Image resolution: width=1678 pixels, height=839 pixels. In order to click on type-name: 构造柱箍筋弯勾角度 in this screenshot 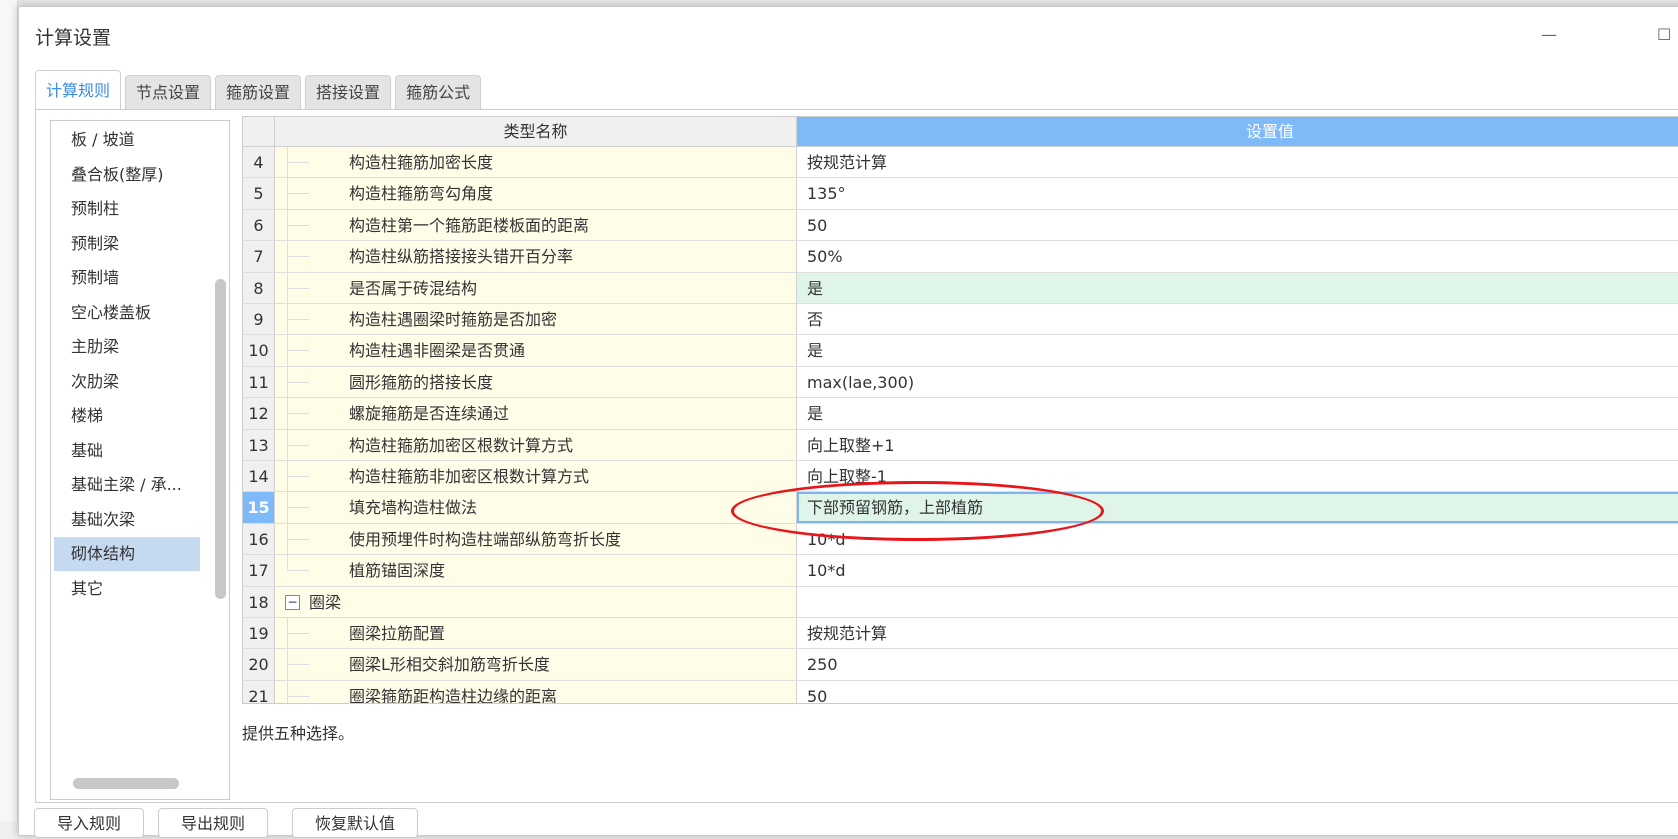, I will do `click(421, 194)`.